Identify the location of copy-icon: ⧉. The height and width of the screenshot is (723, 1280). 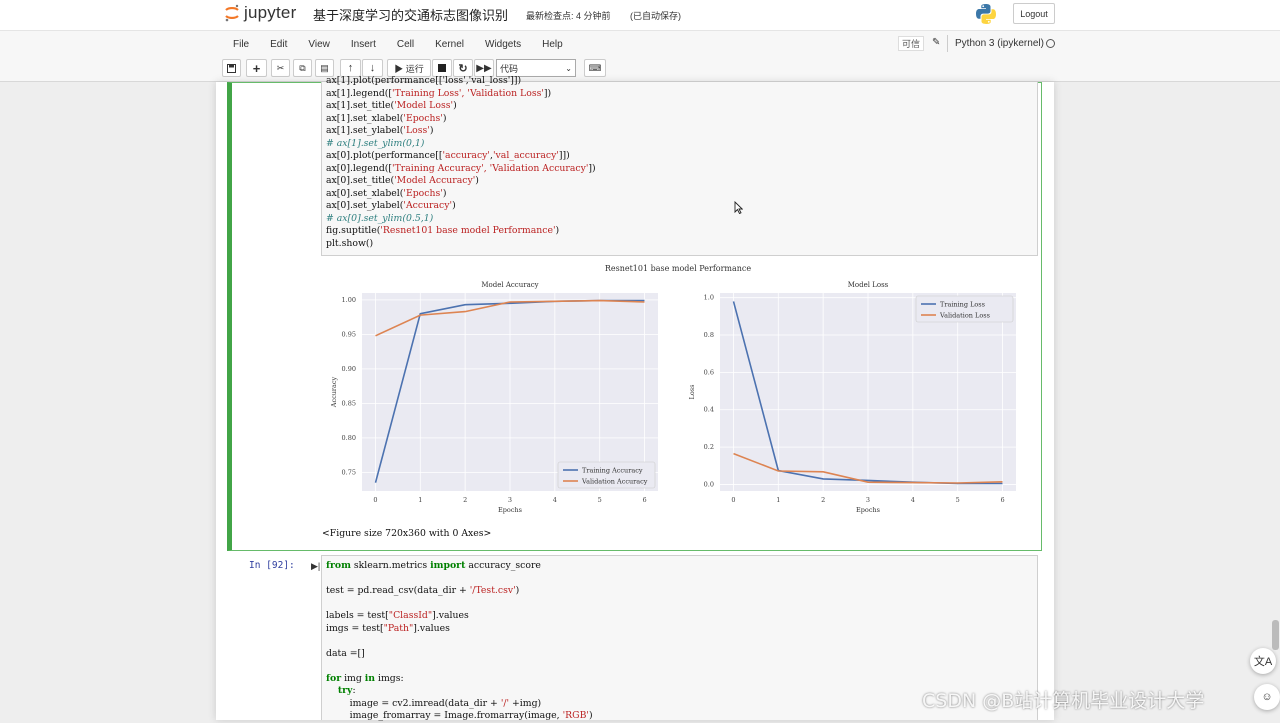
(302, 67).